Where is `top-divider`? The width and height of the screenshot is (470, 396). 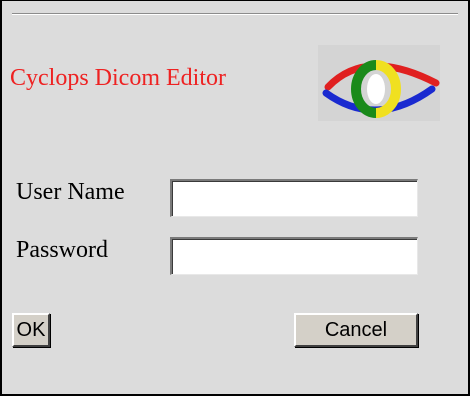 top-divider is located at coordinates (235, 14).